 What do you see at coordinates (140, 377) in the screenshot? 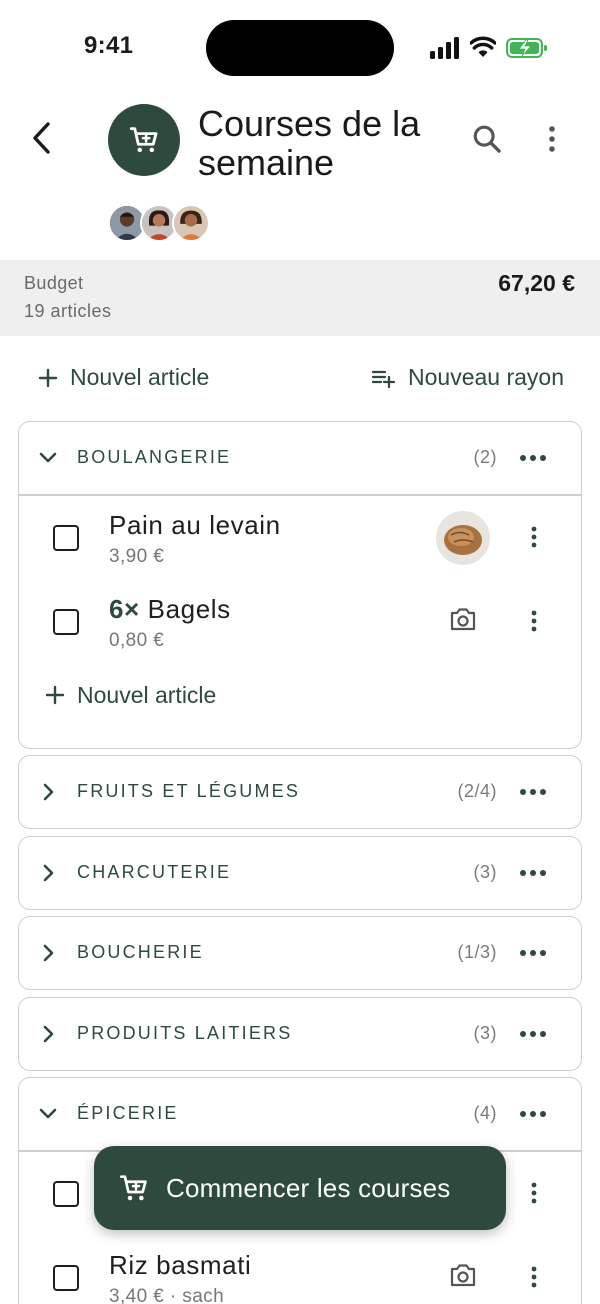
I see `new-item-label: Nouvel article` at bounding box center [140, 377].